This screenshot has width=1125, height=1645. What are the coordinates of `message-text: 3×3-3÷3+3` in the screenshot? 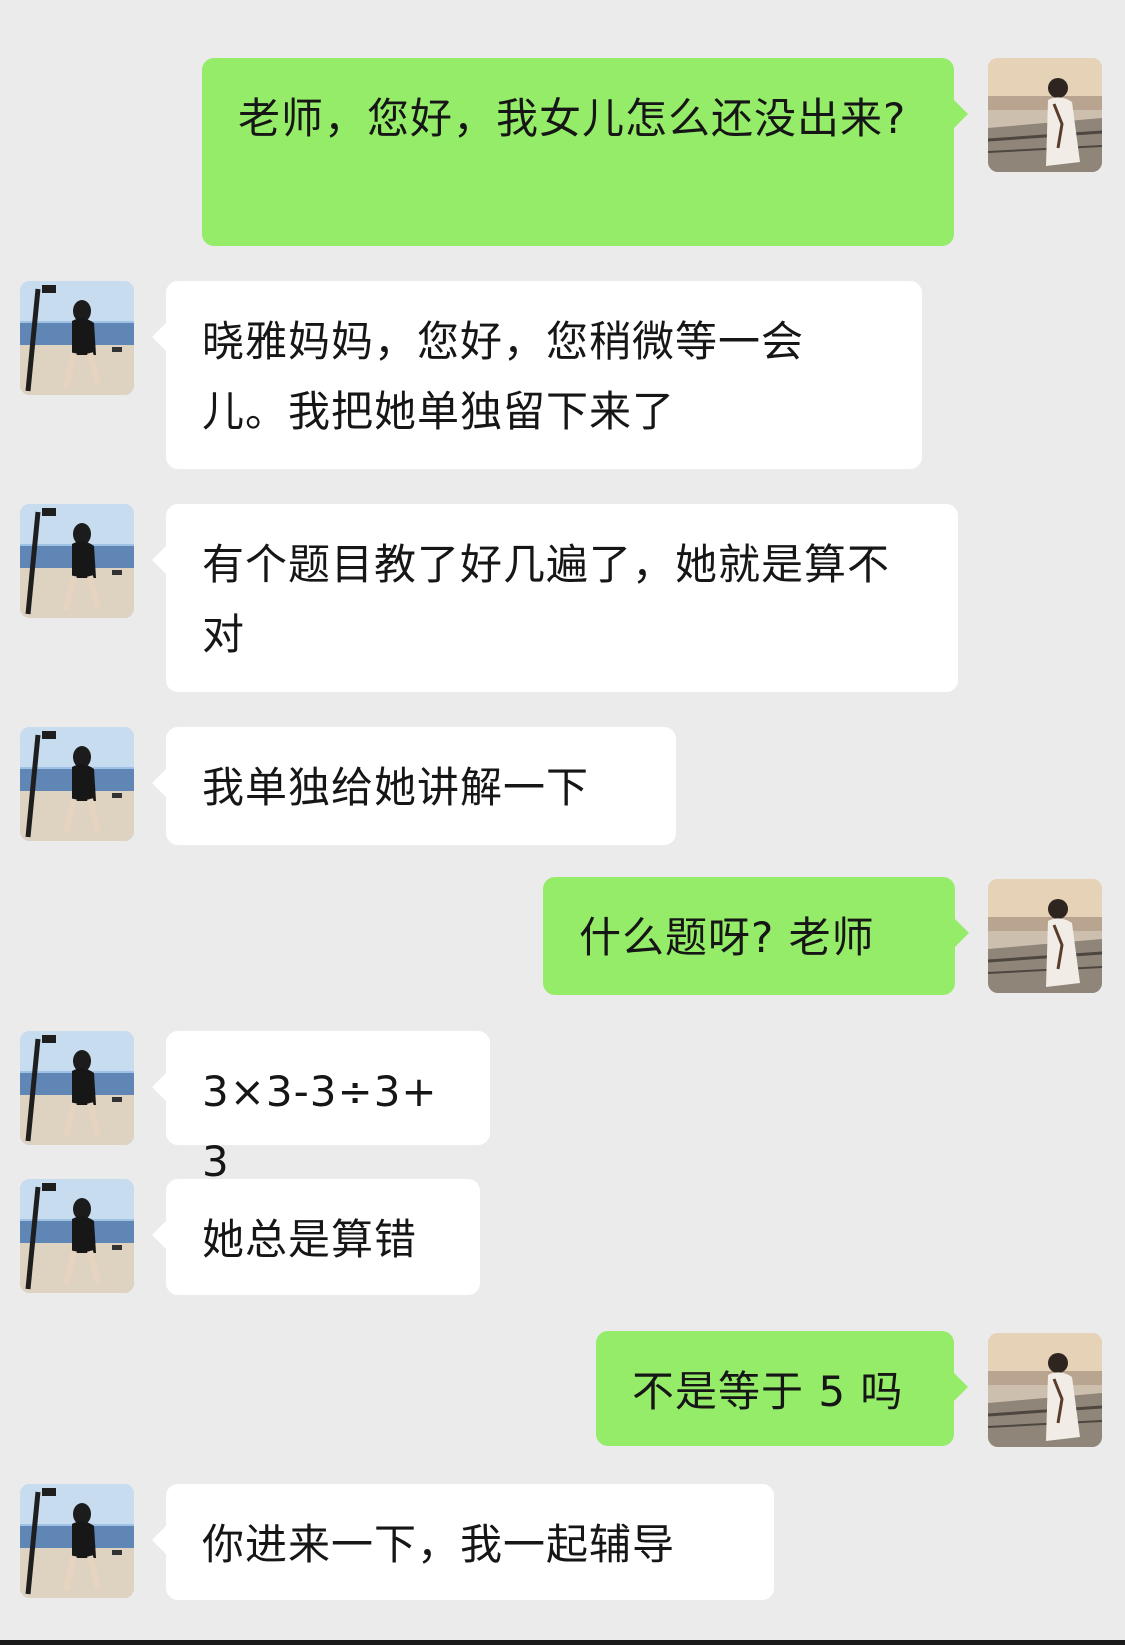 It's located at (320, 1126).